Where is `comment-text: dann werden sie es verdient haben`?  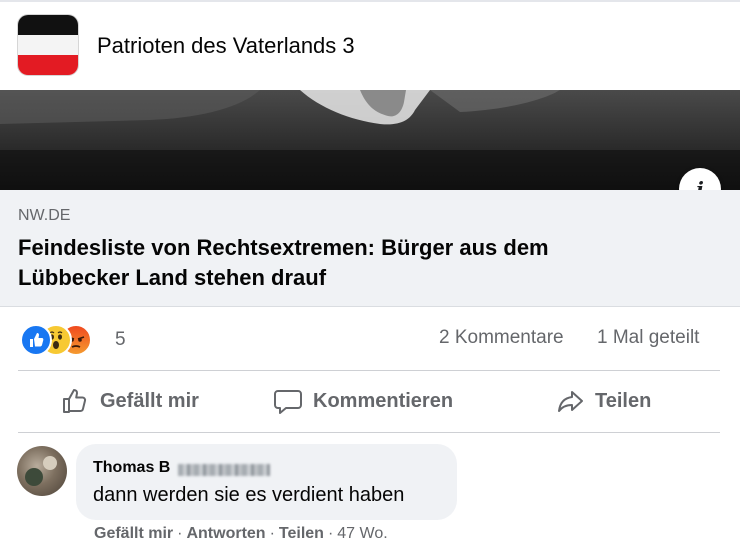 comment-text: dann werden sie es verdient haben is located at coordinates (249, 495).